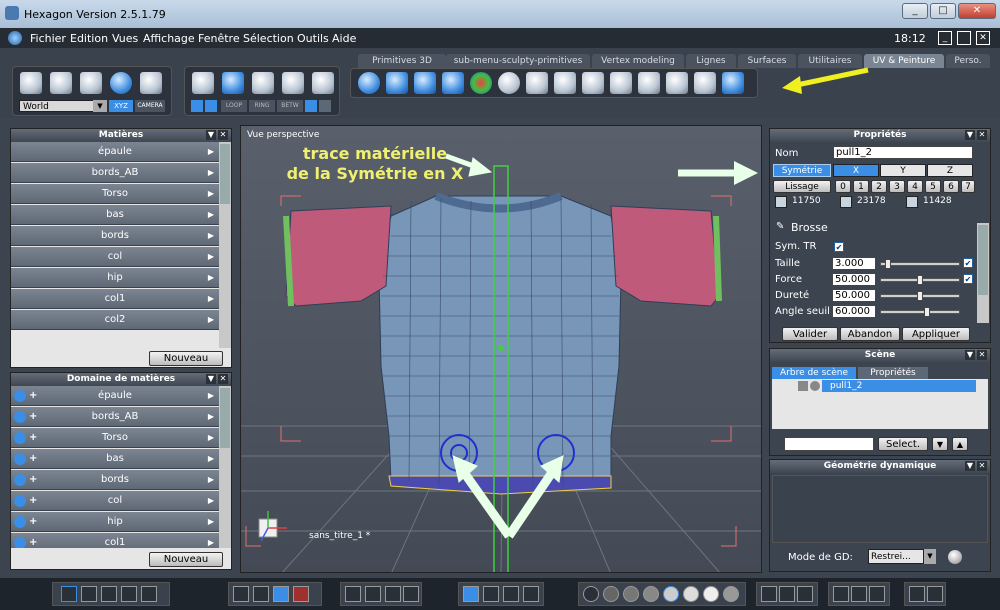 The height and width of the screenshot is (610, 1000). What do you see at coordinates (769, 594) in the screenshot?
I see `light-icon` at bounding box center [769, 594].